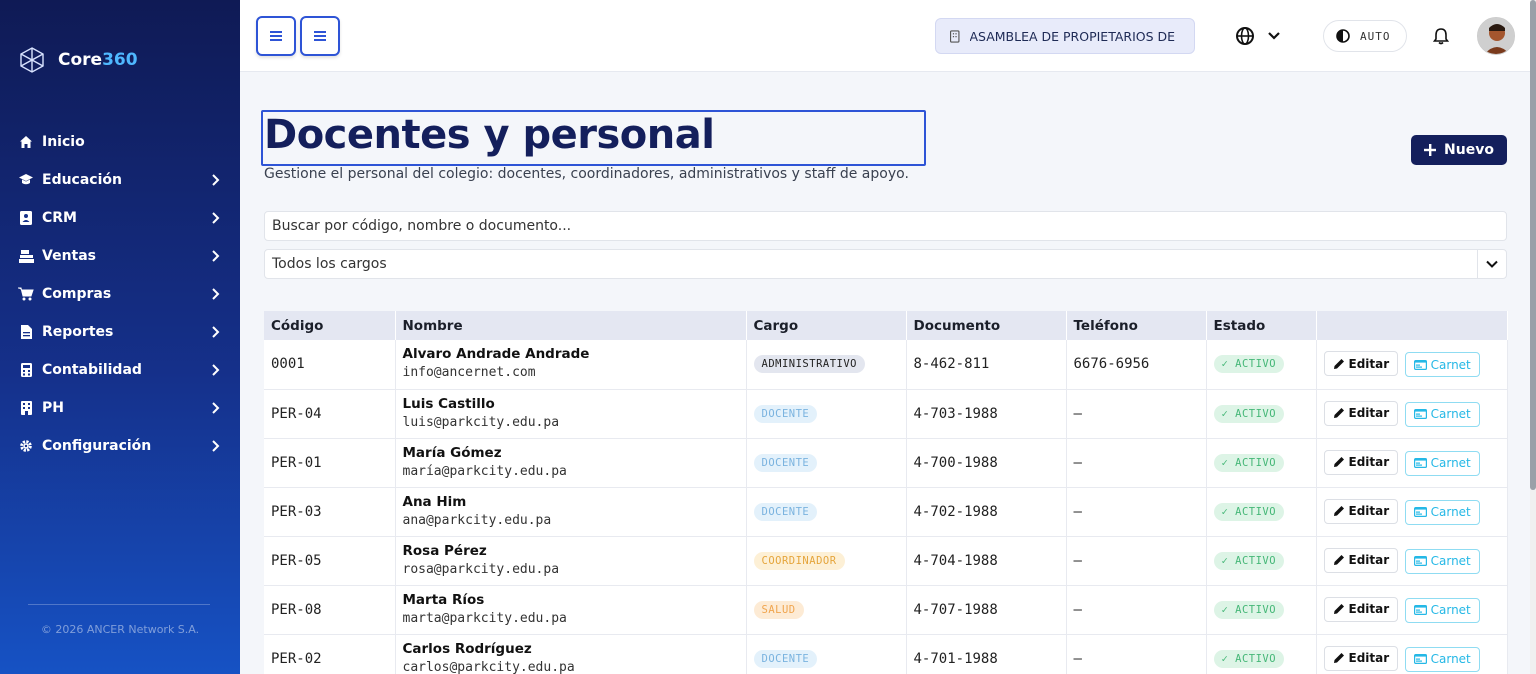  I want to click on new-button: Nuevo, so click(1459, 150).